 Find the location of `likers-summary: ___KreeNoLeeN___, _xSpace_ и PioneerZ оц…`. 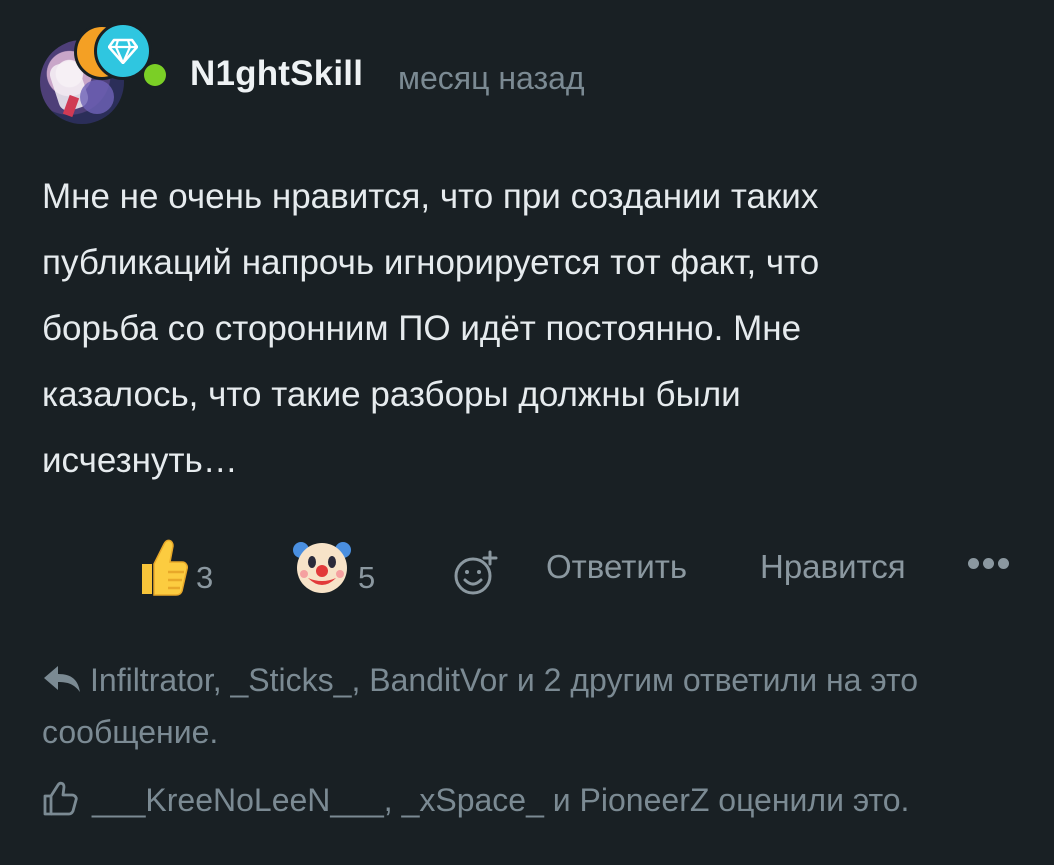

likers-summary: ___KreeNoLeeN___, _xSpace_ и PioneerZ оц… is located at coordinates (537, 800).